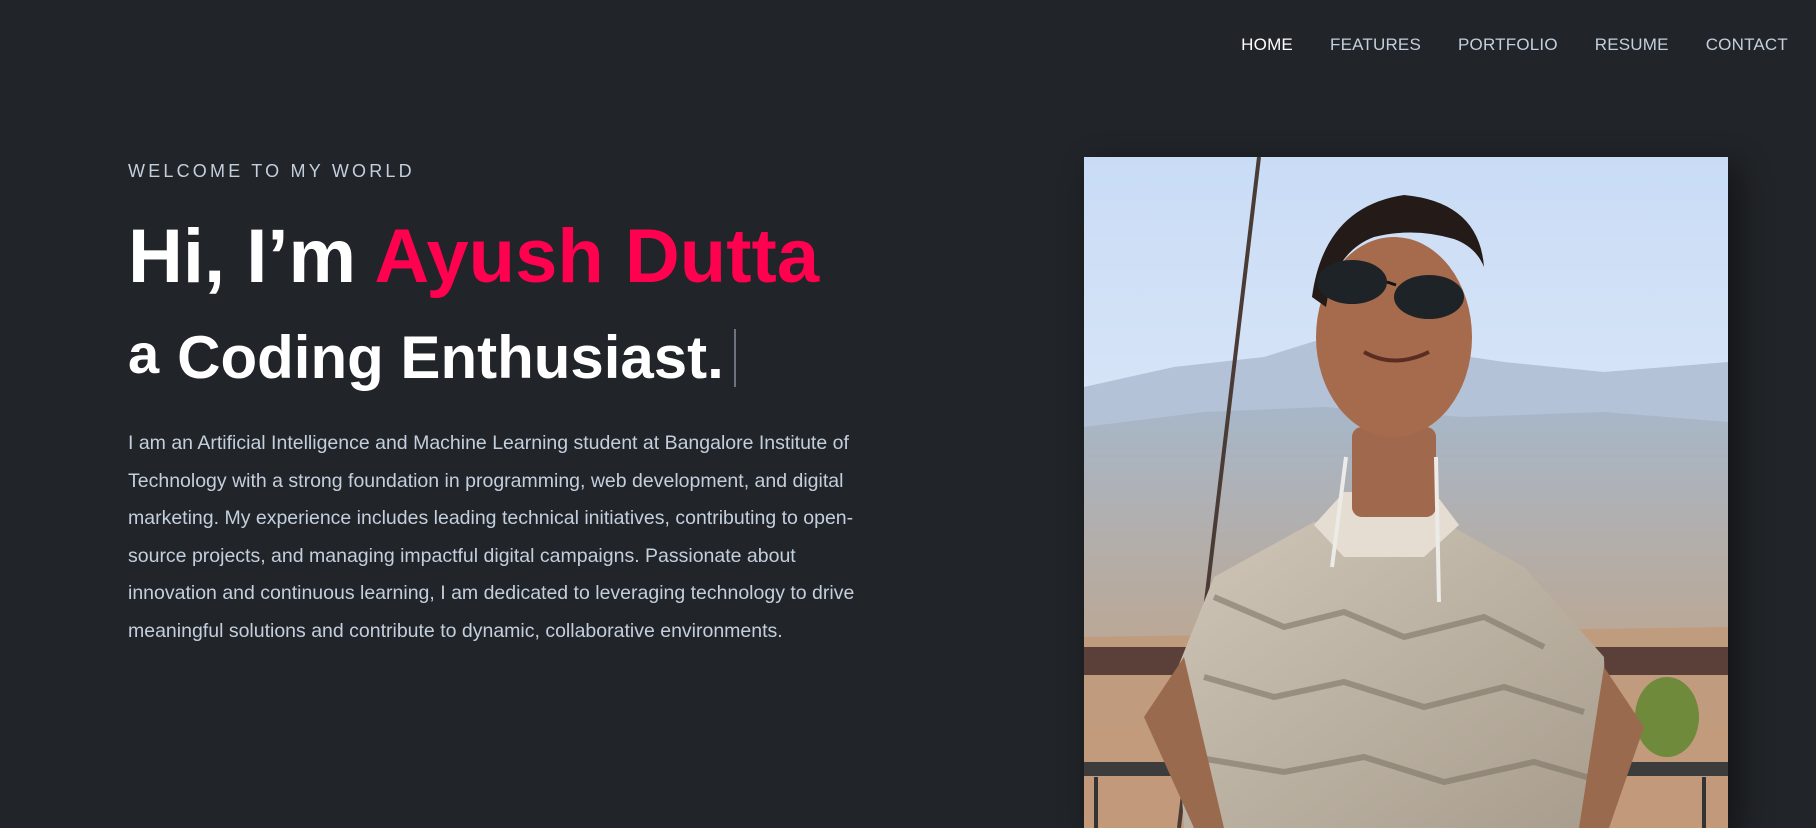 This screenshot has height=828, width=1816. What do you see at coordinates (1508, 45) in the screenshot?
I see `nav-portfolio: PORTFOLIO` at bounding box center [1508, 45].